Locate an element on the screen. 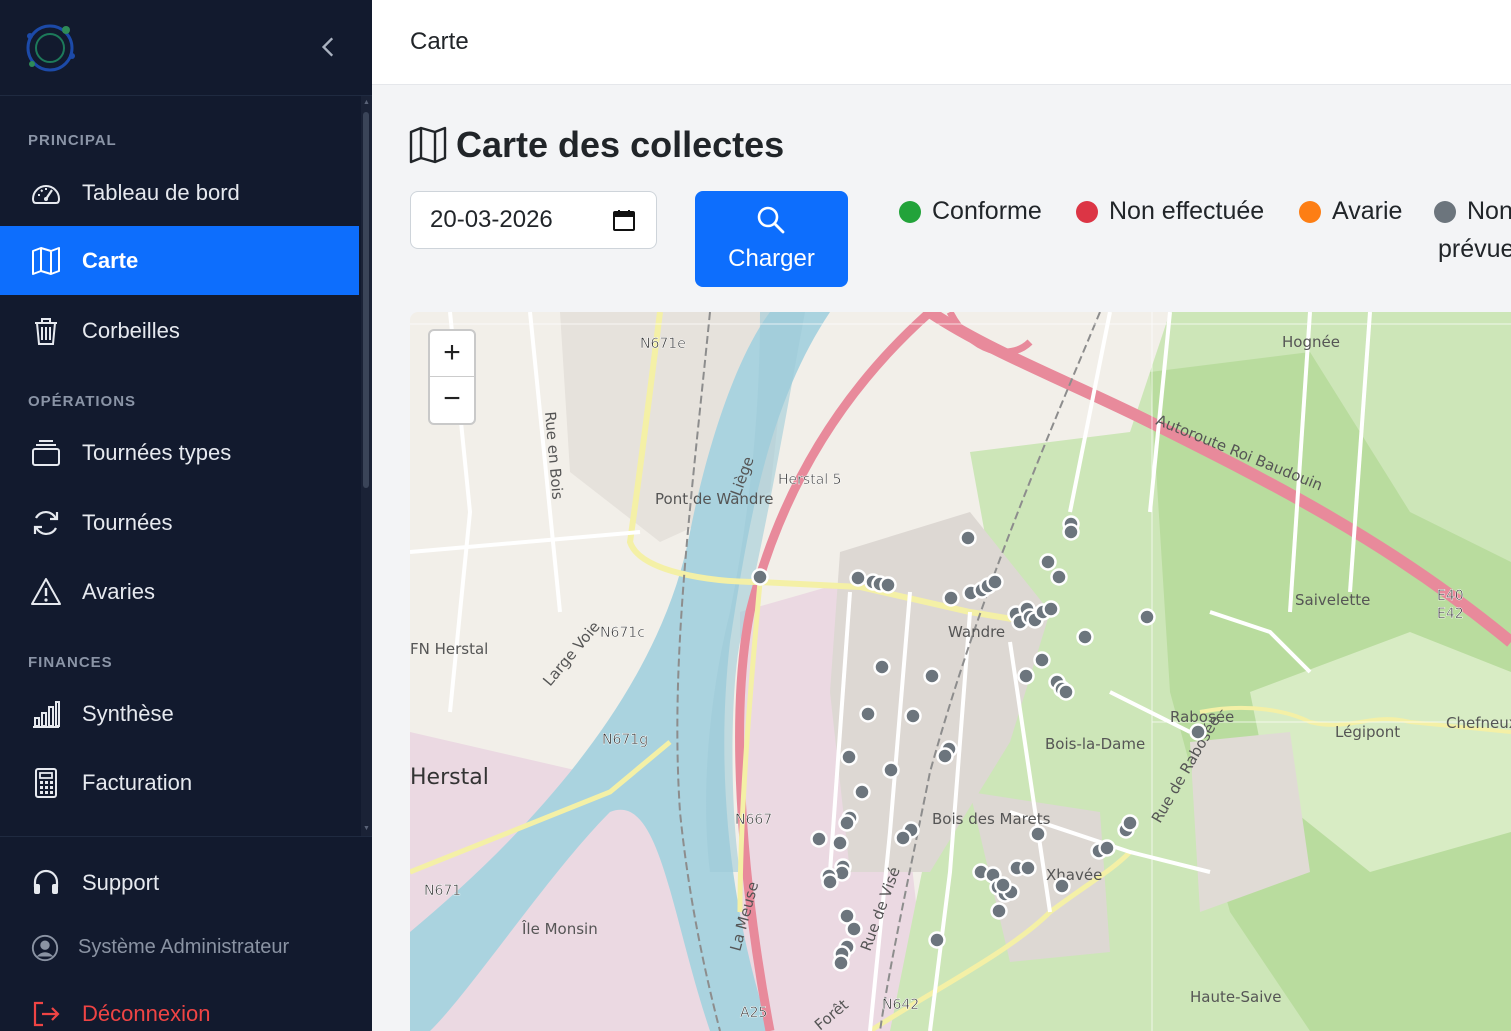 This screenshot has width=1511, height=1031. scroll-down-arrow: ▼ is located at coordinates (366, 829).